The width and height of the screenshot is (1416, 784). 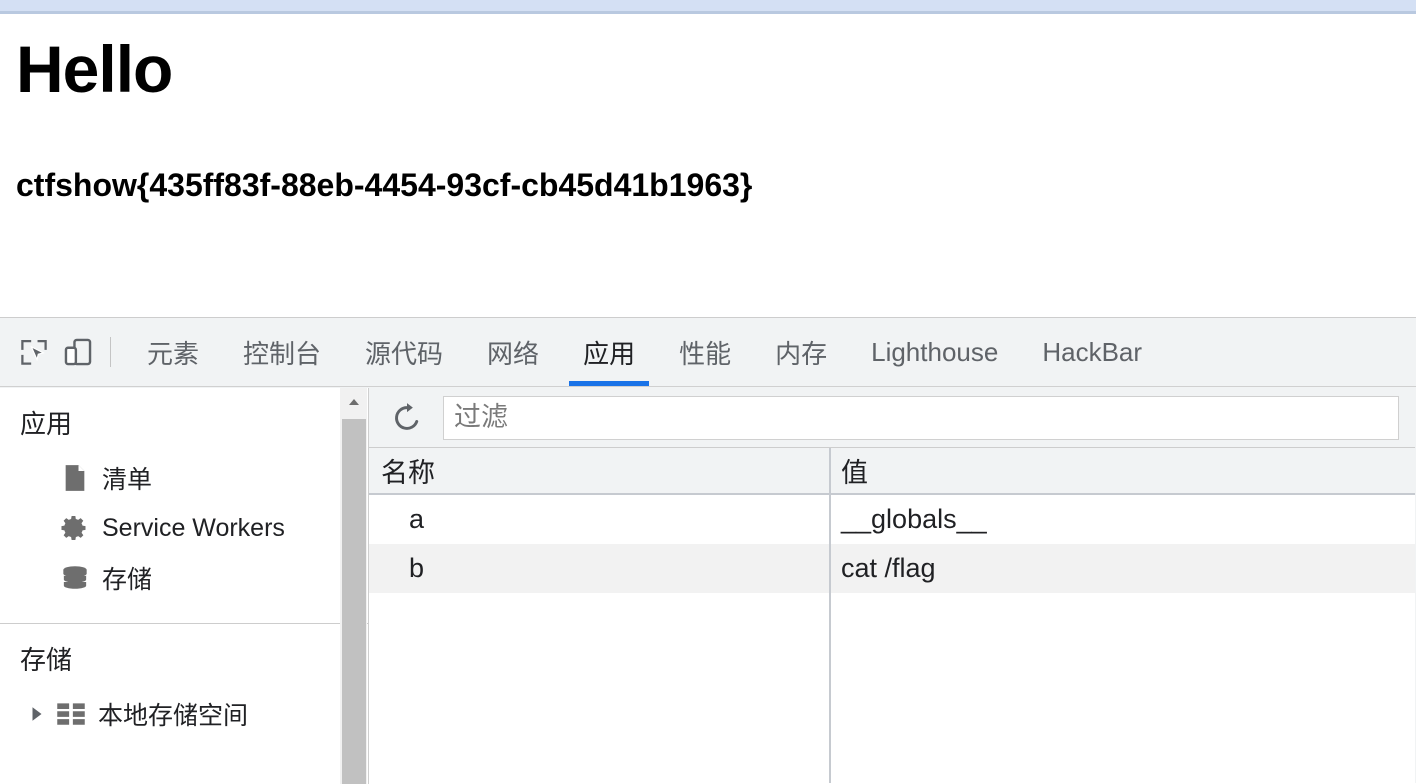 What do you see at coordinates (34, 352) in the screenshot?
I see `inspect-element-icon` at bounding box center [34, 352].